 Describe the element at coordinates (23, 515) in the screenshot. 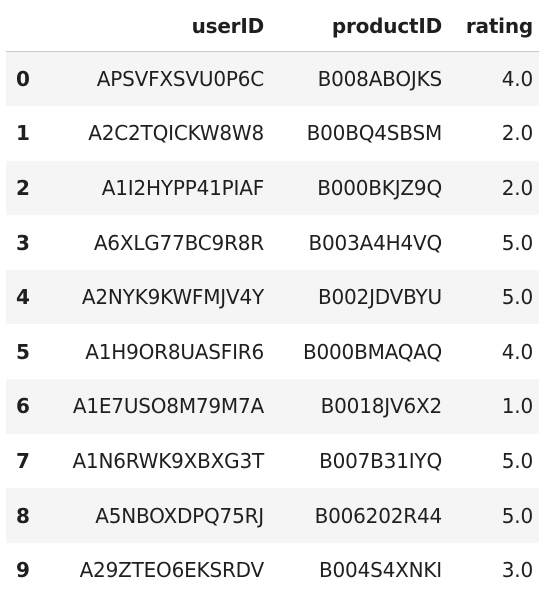

I see `row-index: 8` at that location.